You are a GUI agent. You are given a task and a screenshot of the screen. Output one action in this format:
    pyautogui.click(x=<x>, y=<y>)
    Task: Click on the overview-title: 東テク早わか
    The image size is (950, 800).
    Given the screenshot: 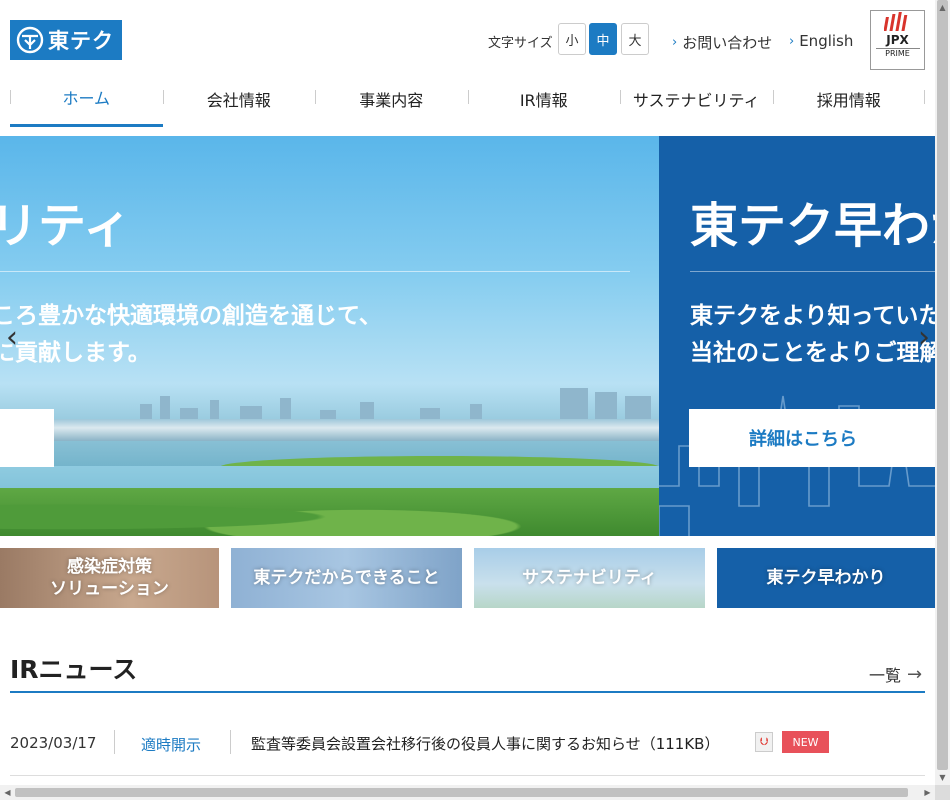 What is the action you would take?
    pyautogui.click(x=812, y=226)
    